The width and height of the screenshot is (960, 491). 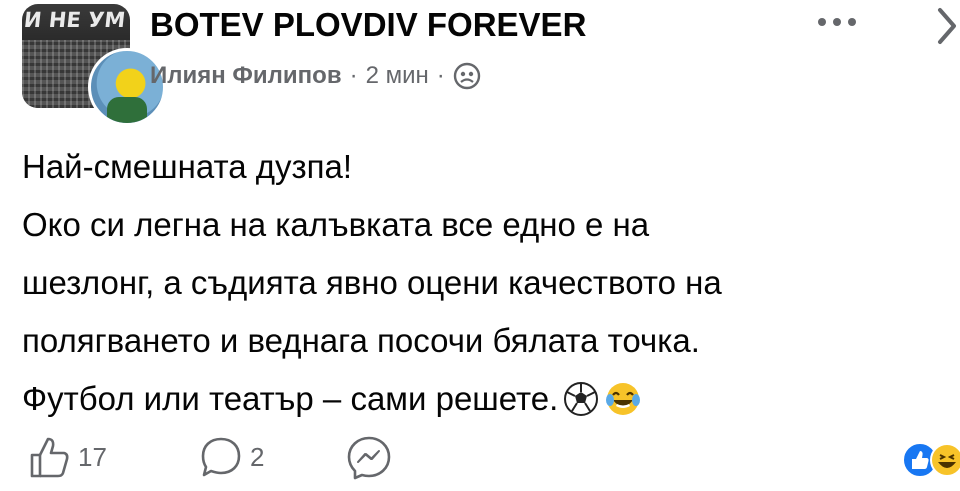 What do you see at coordinates (623, 399) in the screenshot?
I see `tears-of-joy-emoji` at bounding box center [623, 399].